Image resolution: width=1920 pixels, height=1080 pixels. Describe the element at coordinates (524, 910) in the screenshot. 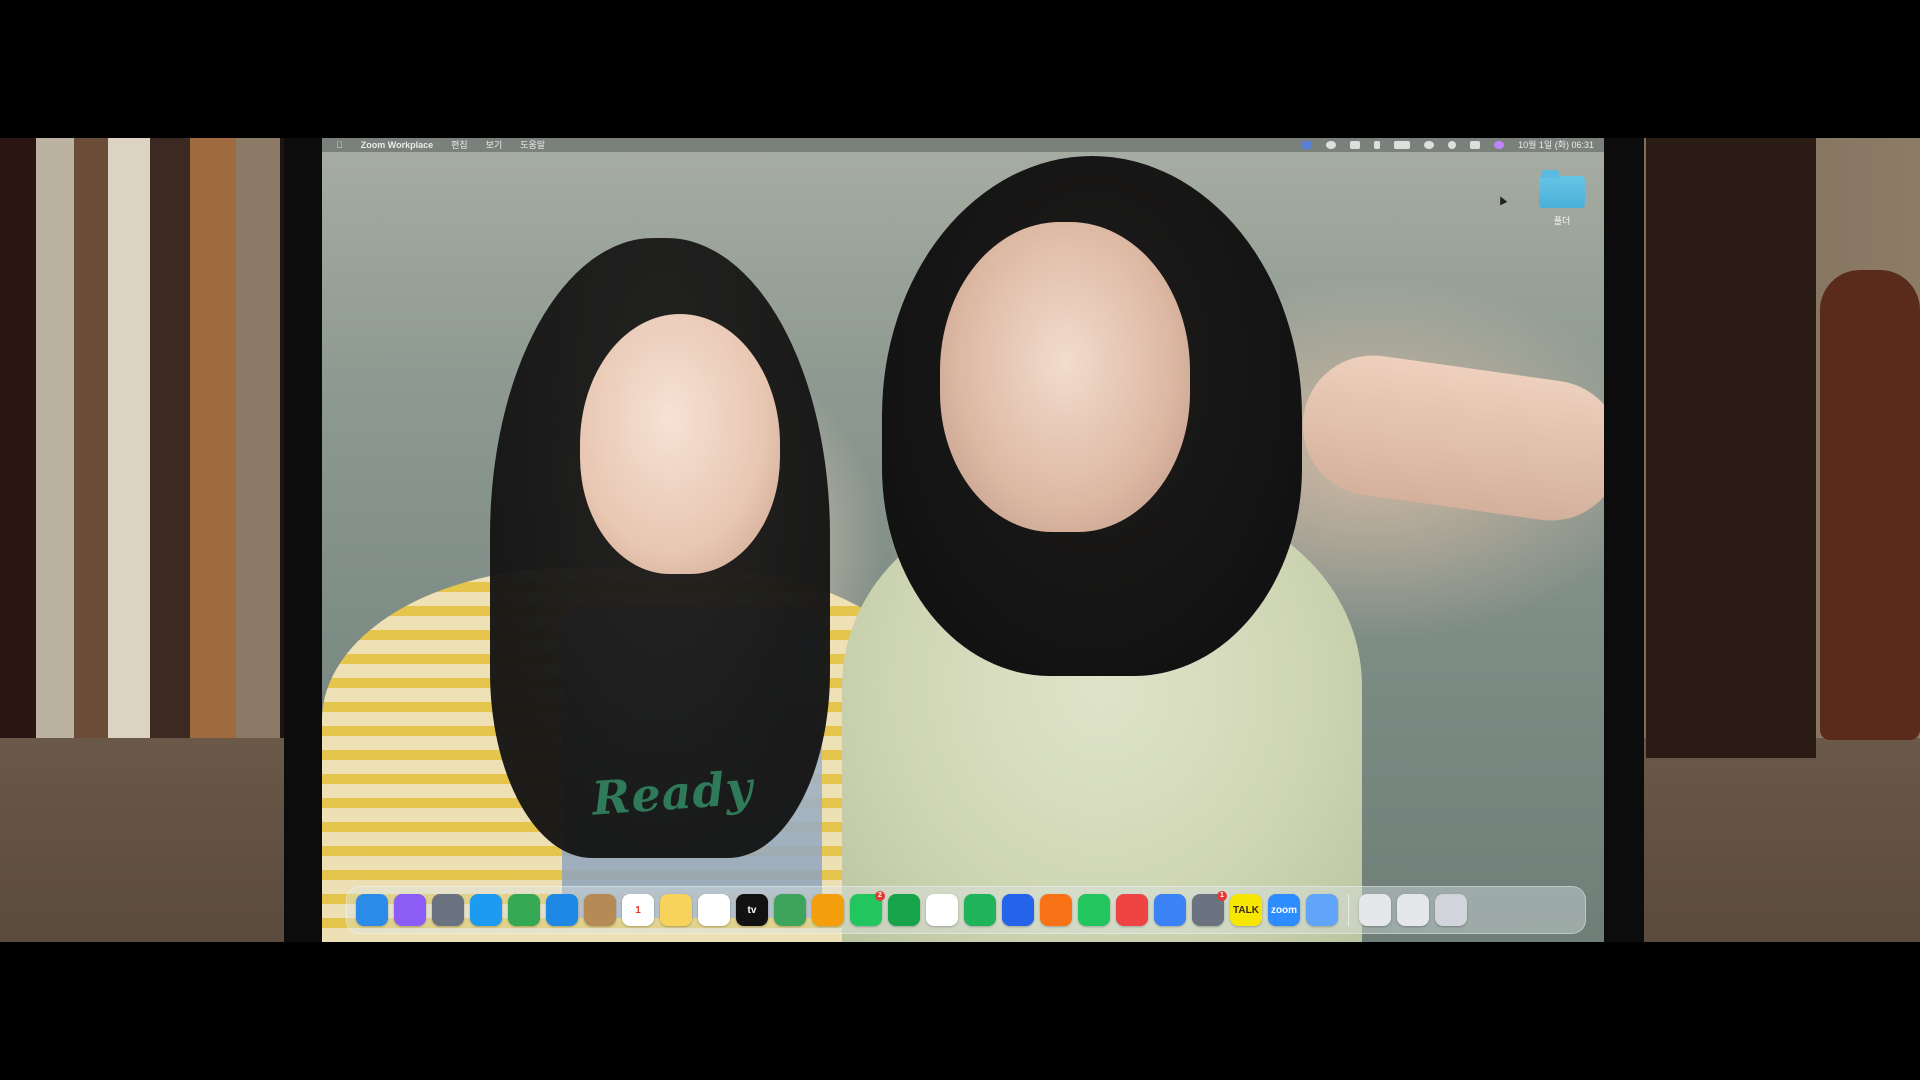

I see `dock-chrome-icon` at that location.